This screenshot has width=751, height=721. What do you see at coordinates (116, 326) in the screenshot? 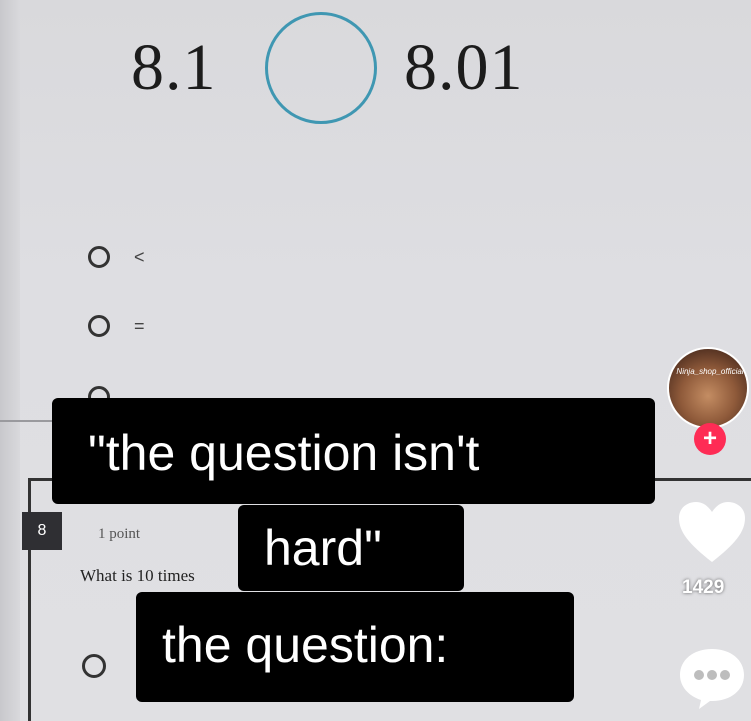
I see `option-equals: =` at bounding box center [116, 326].